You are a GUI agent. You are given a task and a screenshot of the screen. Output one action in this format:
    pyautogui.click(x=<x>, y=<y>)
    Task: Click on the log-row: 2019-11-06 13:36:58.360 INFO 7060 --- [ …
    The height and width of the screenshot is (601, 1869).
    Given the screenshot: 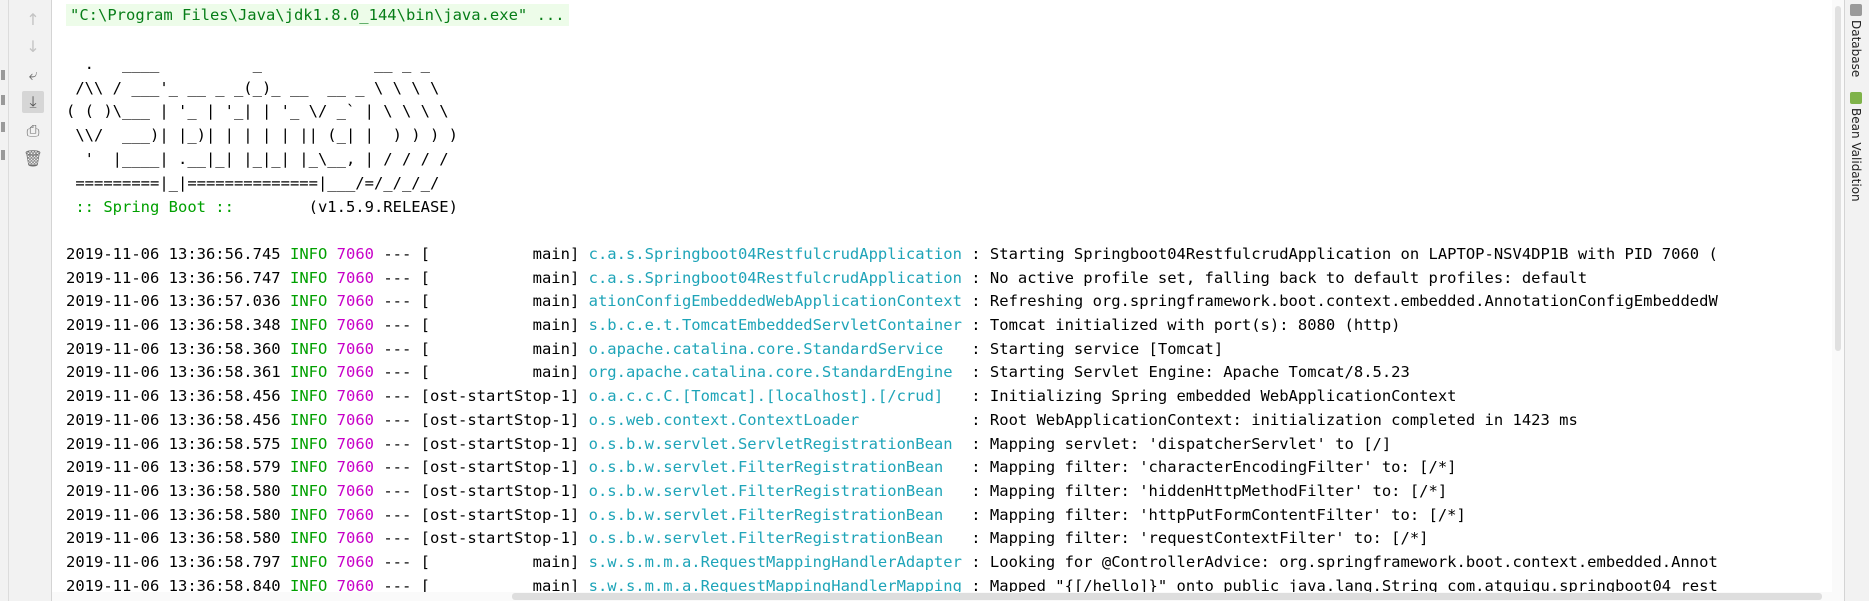 What is the action you would take?
    pyautogui.click(x=892, y=350)
    